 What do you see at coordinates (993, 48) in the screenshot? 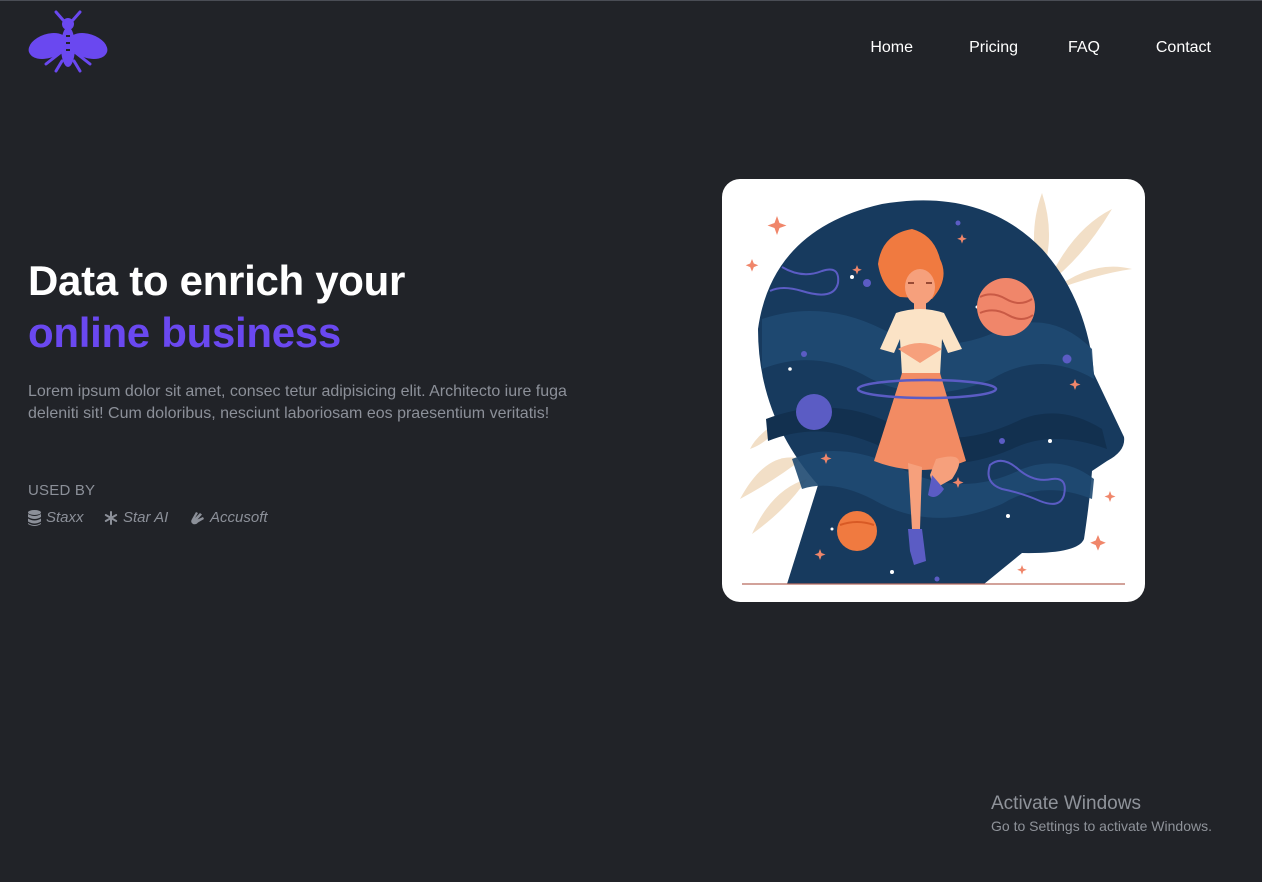
I see `nav-pricing-link: Pricing` at bounding box center [993, 48].